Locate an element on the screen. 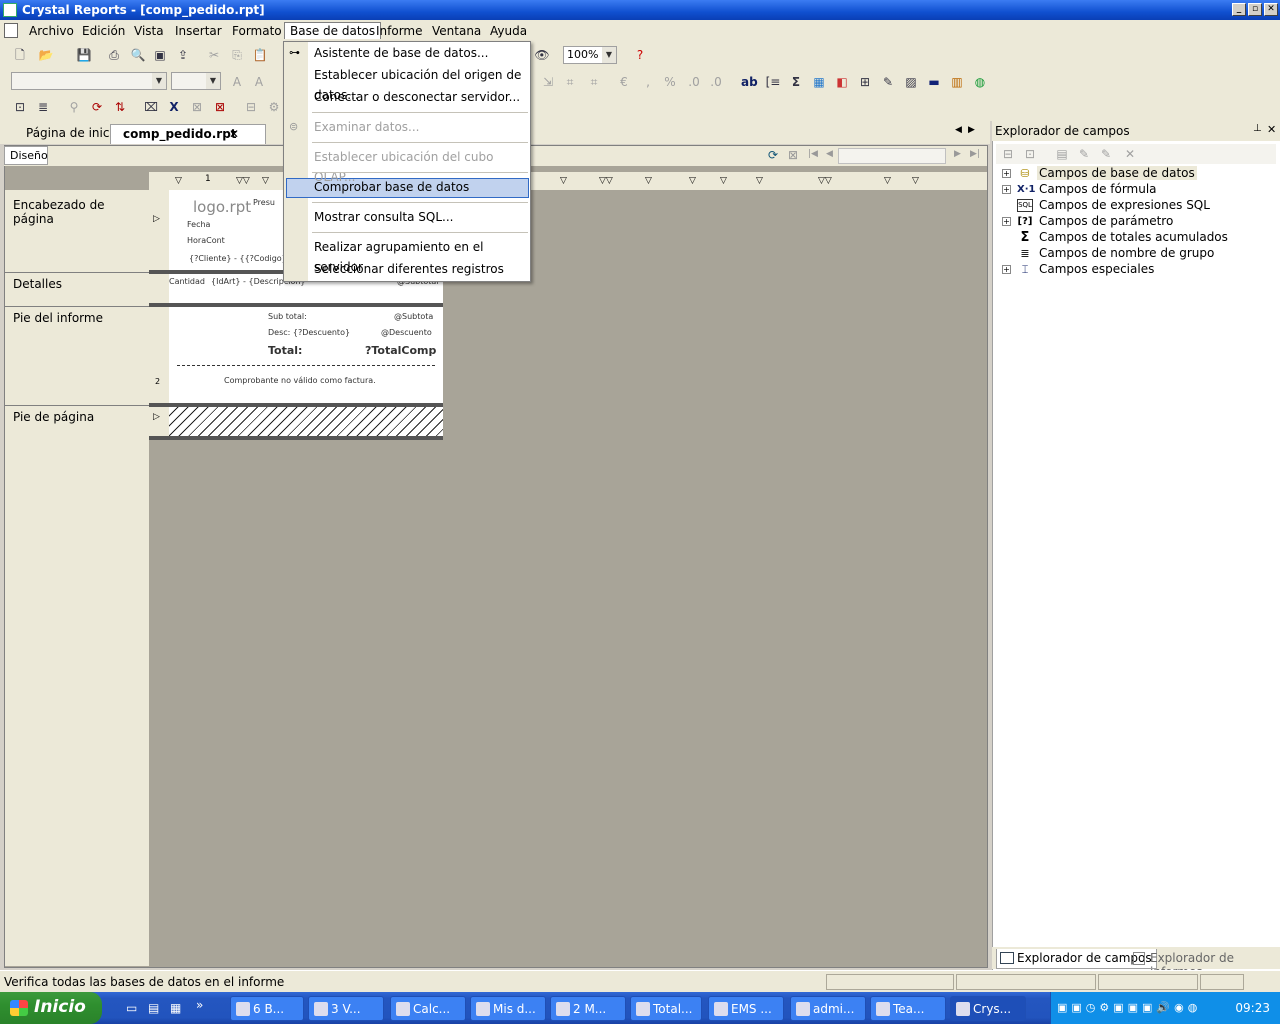 The image size is (1280, 1024). minimize-button: _ is located at coordinates (1239, 9).